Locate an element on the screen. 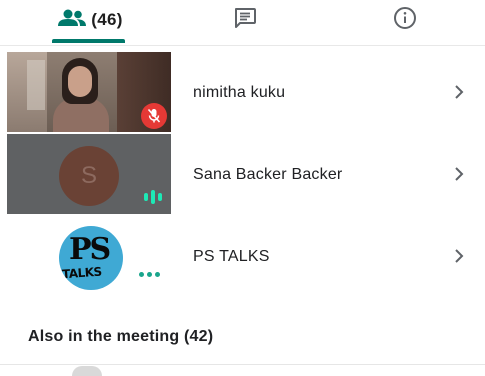 The height and width of the screenshot is (376, 485). ps-talks-logo: PS TALKS is located at coordinates (91, 258).